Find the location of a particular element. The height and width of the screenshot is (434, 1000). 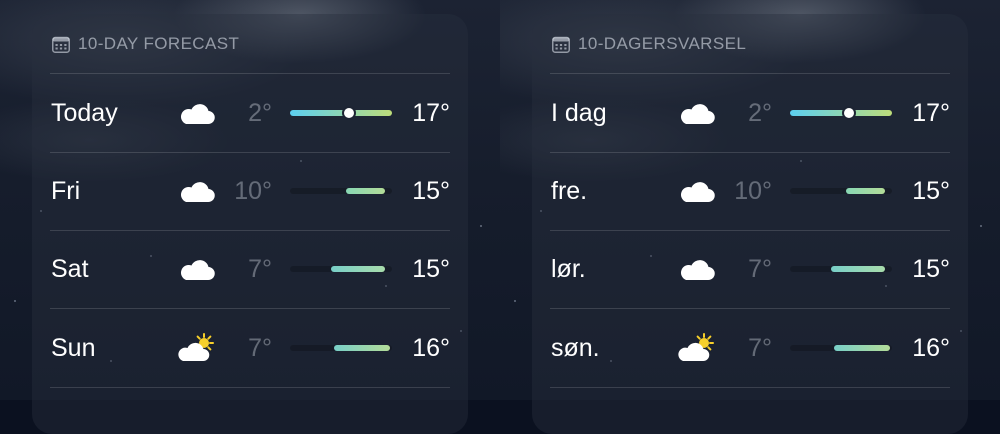

forecast-row-fre: fre. 10° 15° is located at coordinates (750, 191).